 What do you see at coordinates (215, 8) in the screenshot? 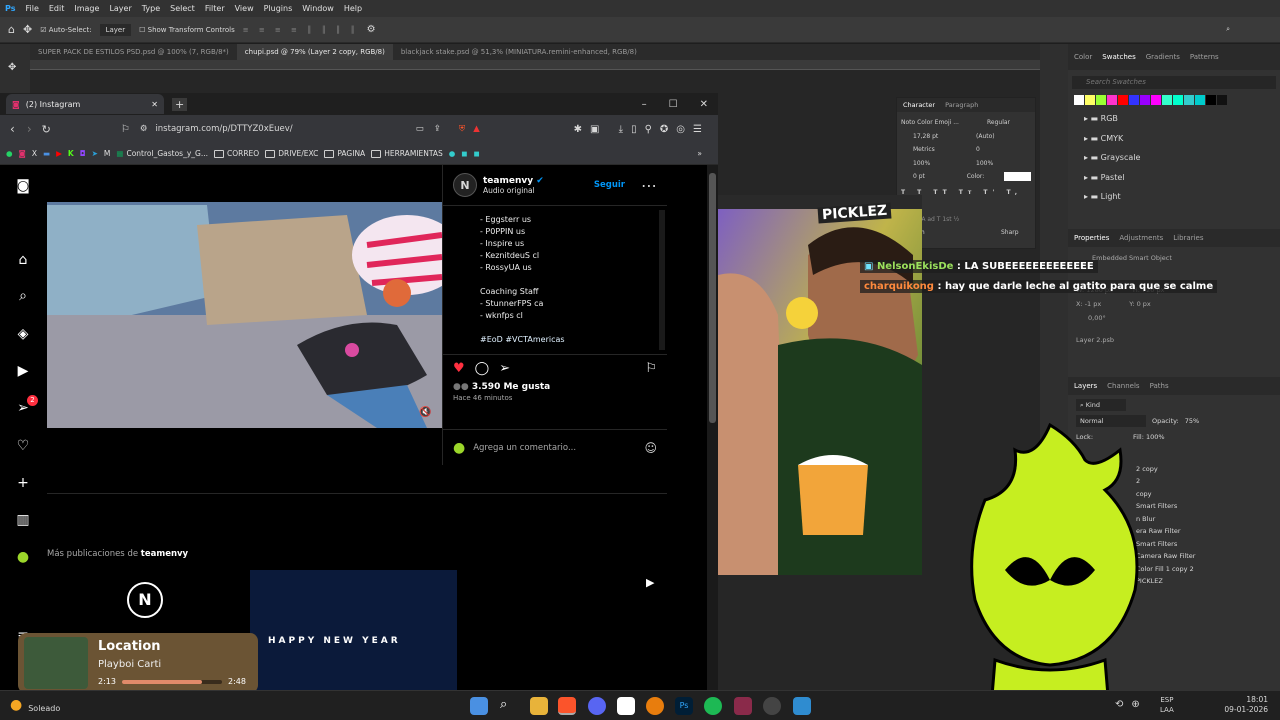
I see `menu-filter: Filter` at bounding box center [215, 8].